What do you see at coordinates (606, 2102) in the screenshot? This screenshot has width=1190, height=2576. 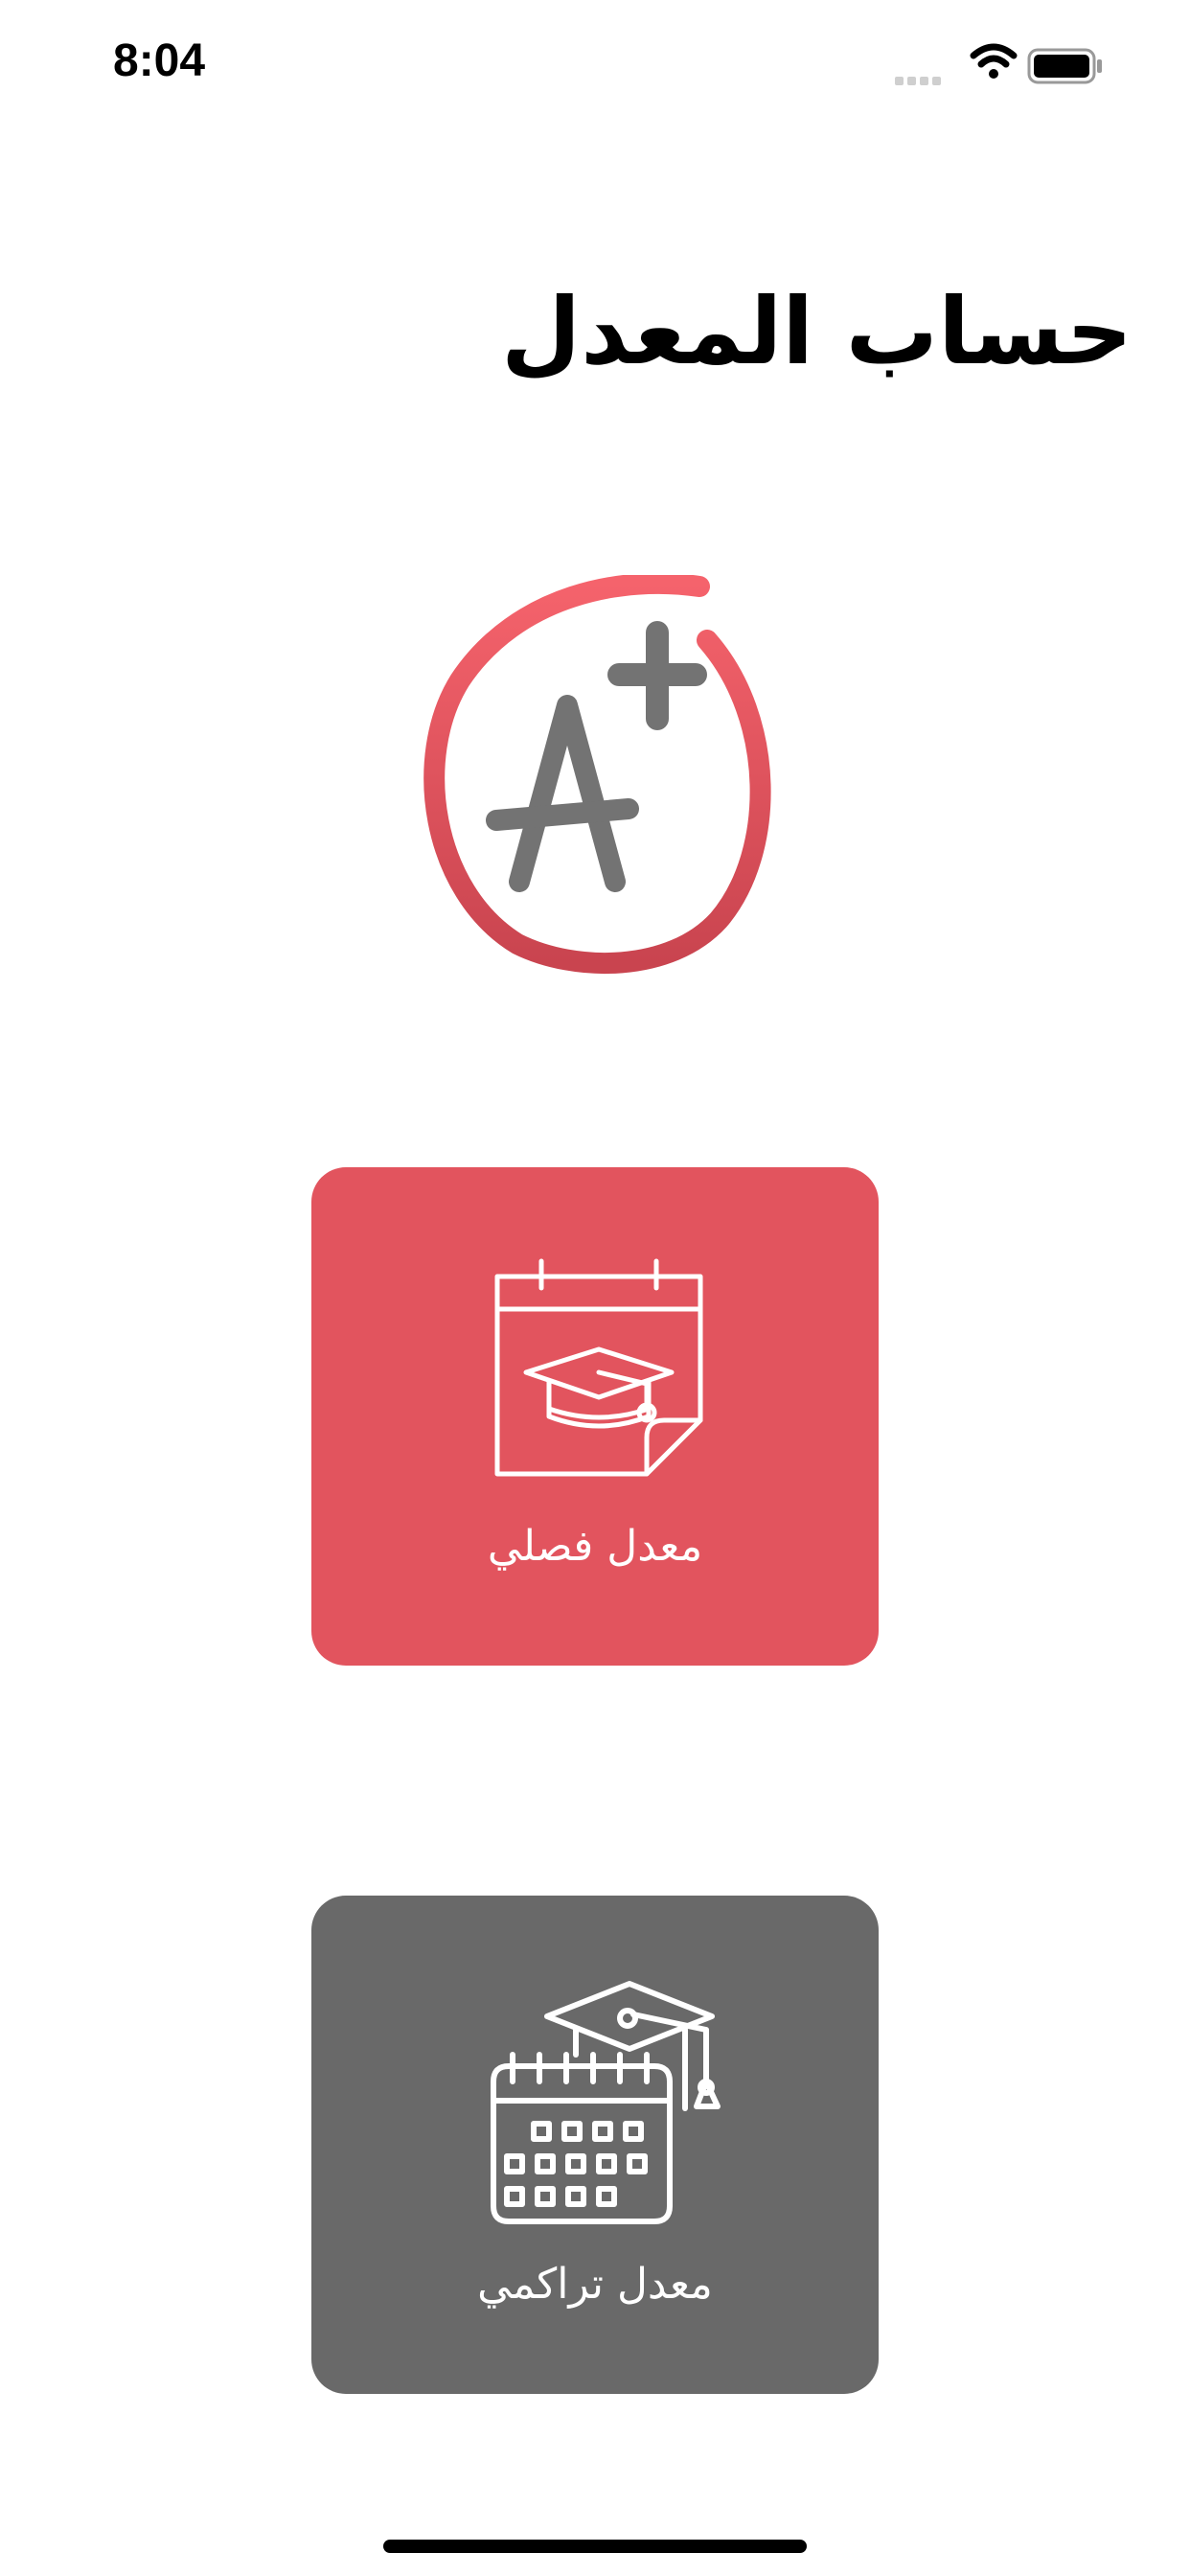 I see `calendar-grid-graduation-cap-icon` at bounding box center [606, 2102].